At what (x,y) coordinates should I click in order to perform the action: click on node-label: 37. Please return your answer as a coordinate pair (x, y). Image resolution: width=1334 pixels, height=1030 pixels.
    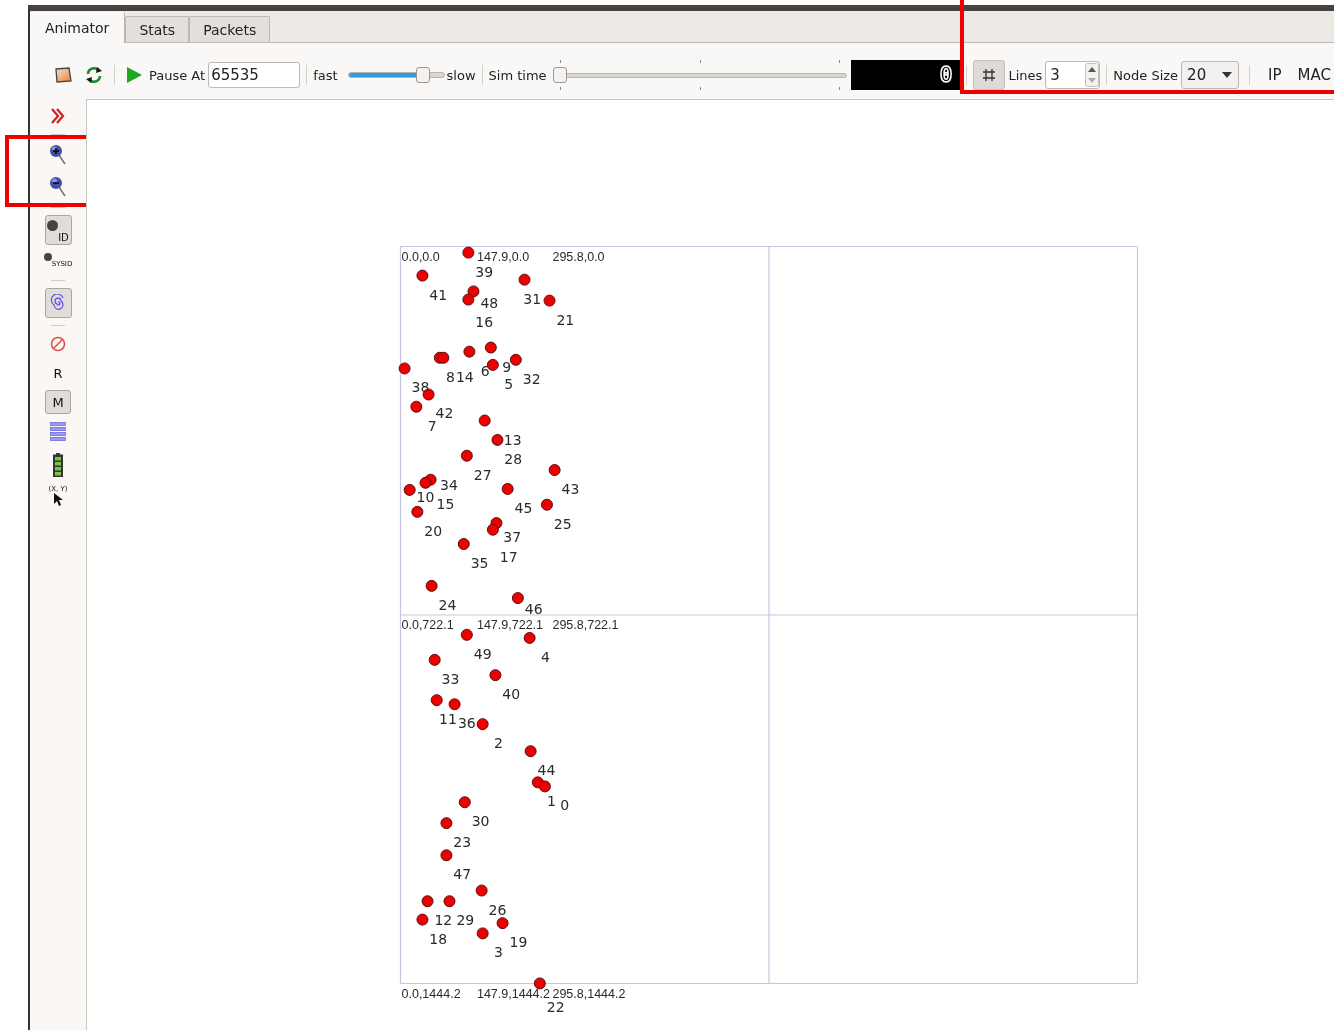
    Looking at the image, I should click on (512, 537).